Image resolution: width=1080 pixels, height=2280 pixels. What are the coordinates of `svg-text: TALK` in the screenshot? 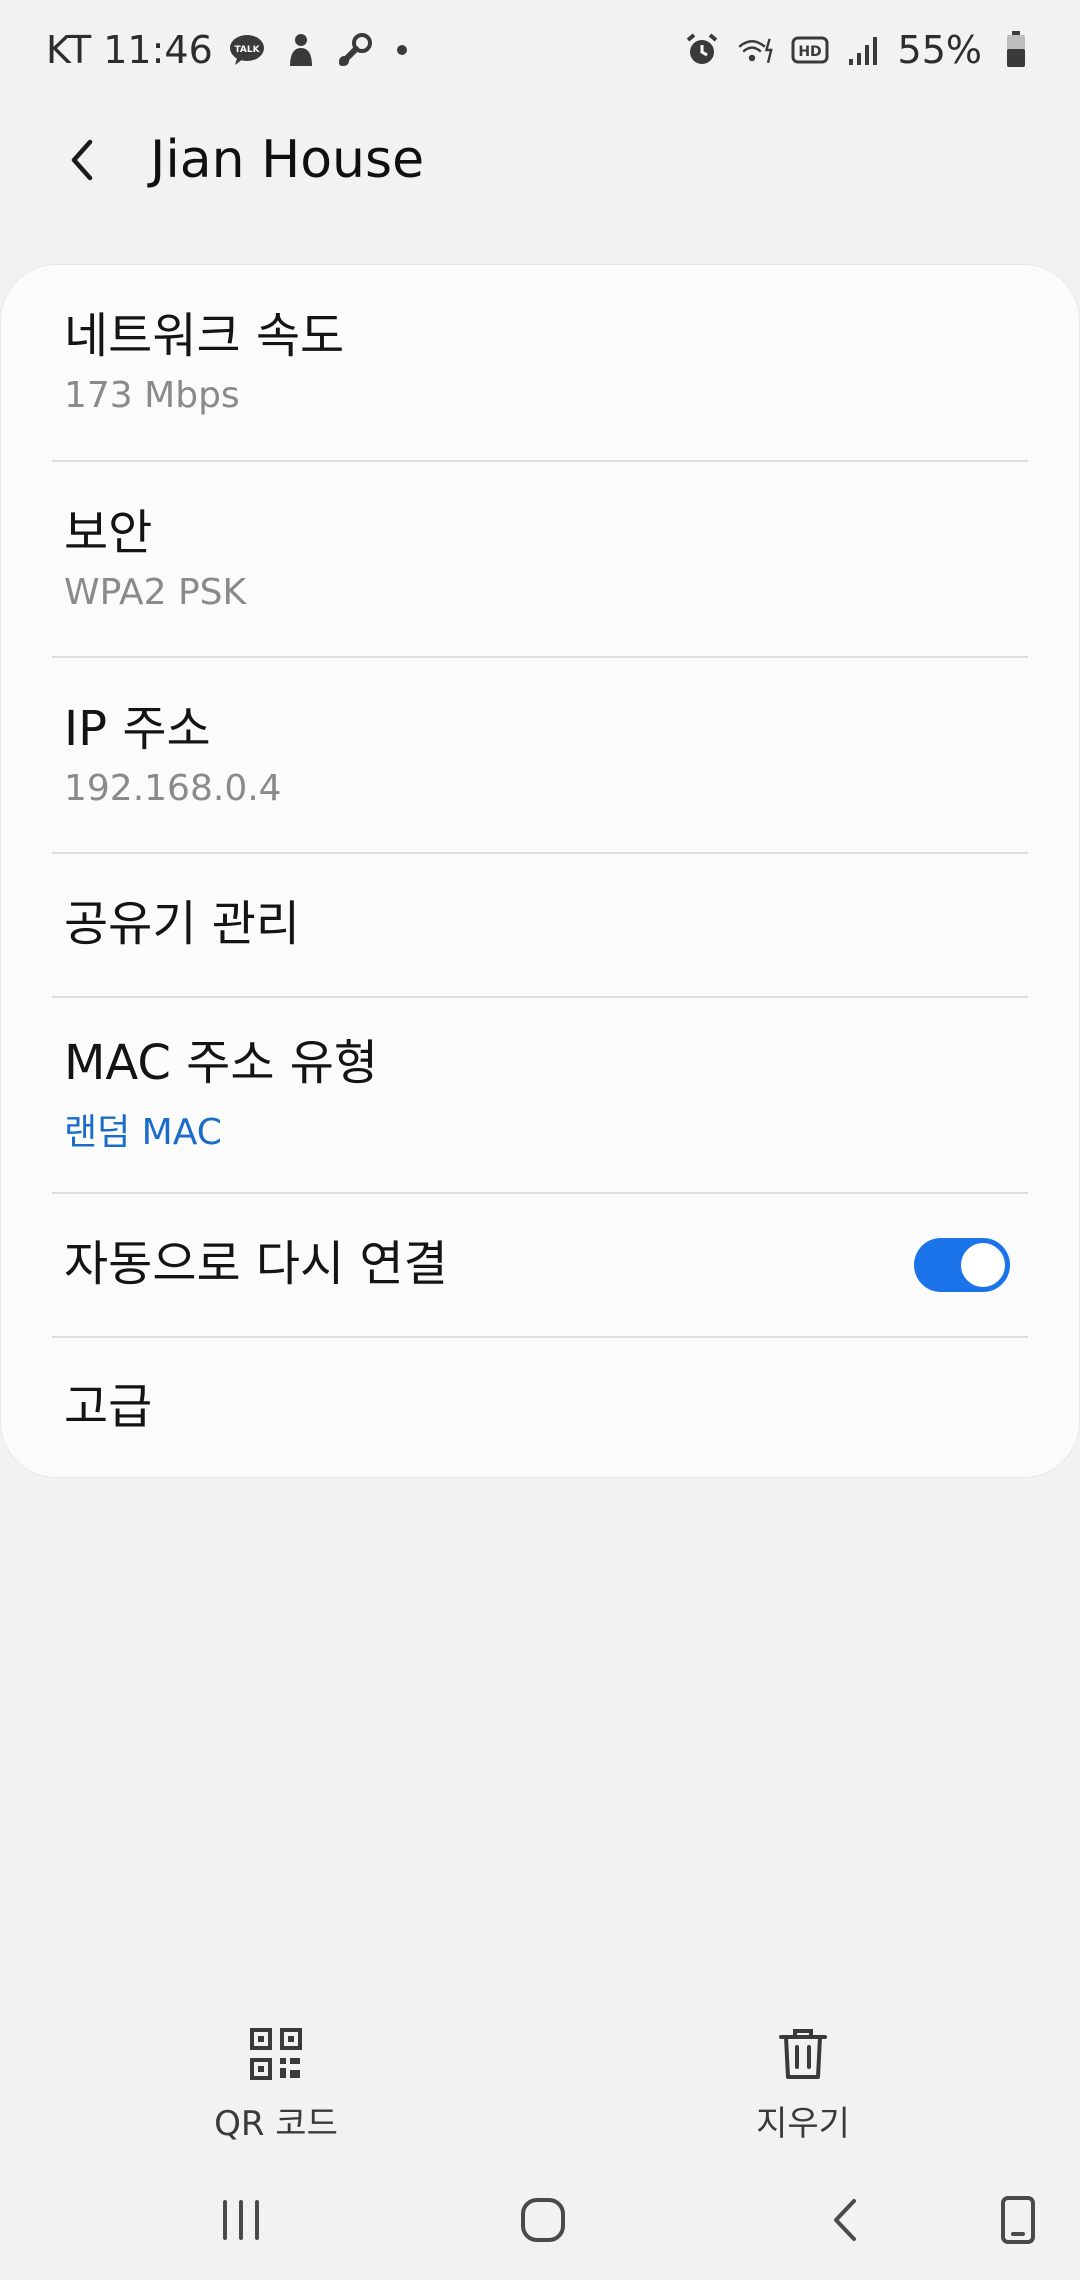 It's located at (247, 50).